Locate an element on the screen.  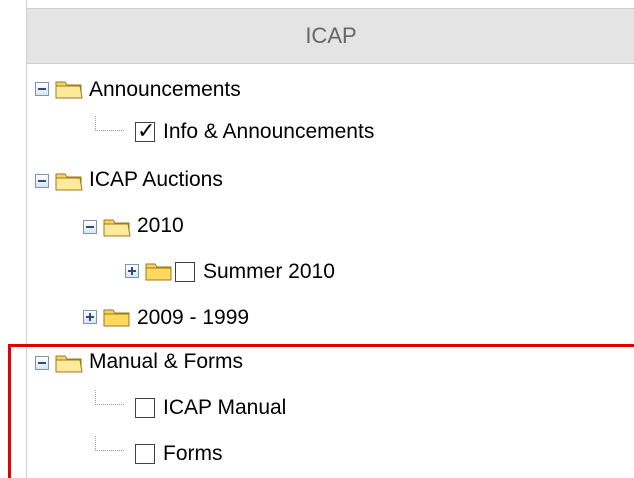
item-label-summer-2010: Summer 2010 is located at coordinates (269, 272).